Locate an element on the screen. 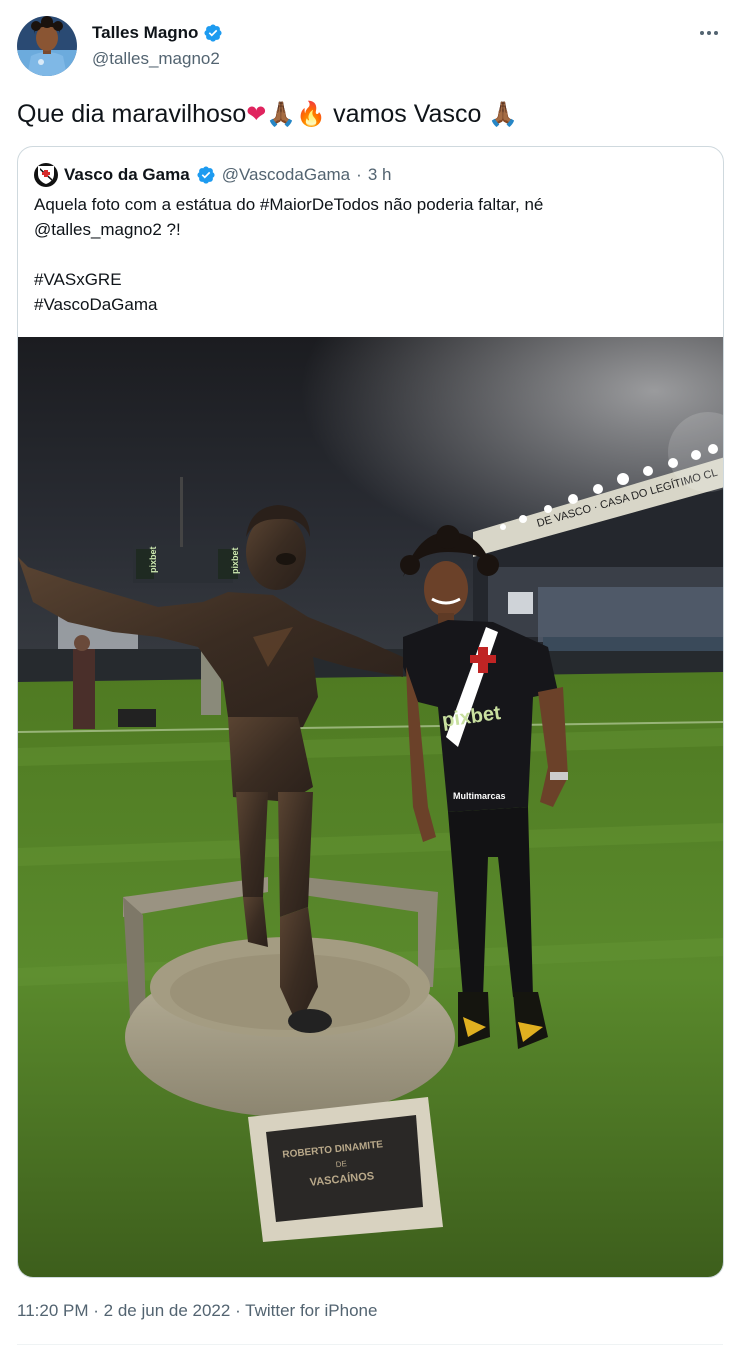 Image resolution: width=740 pixels, height=1346 pixels. quoted-author-avatar is located at coordinates (46, 175).